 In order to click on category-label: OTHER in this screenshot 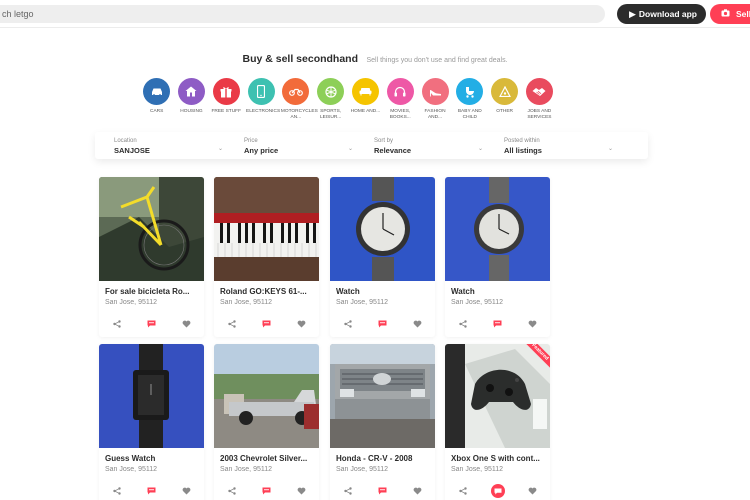, I will do `click(505, 111)`.